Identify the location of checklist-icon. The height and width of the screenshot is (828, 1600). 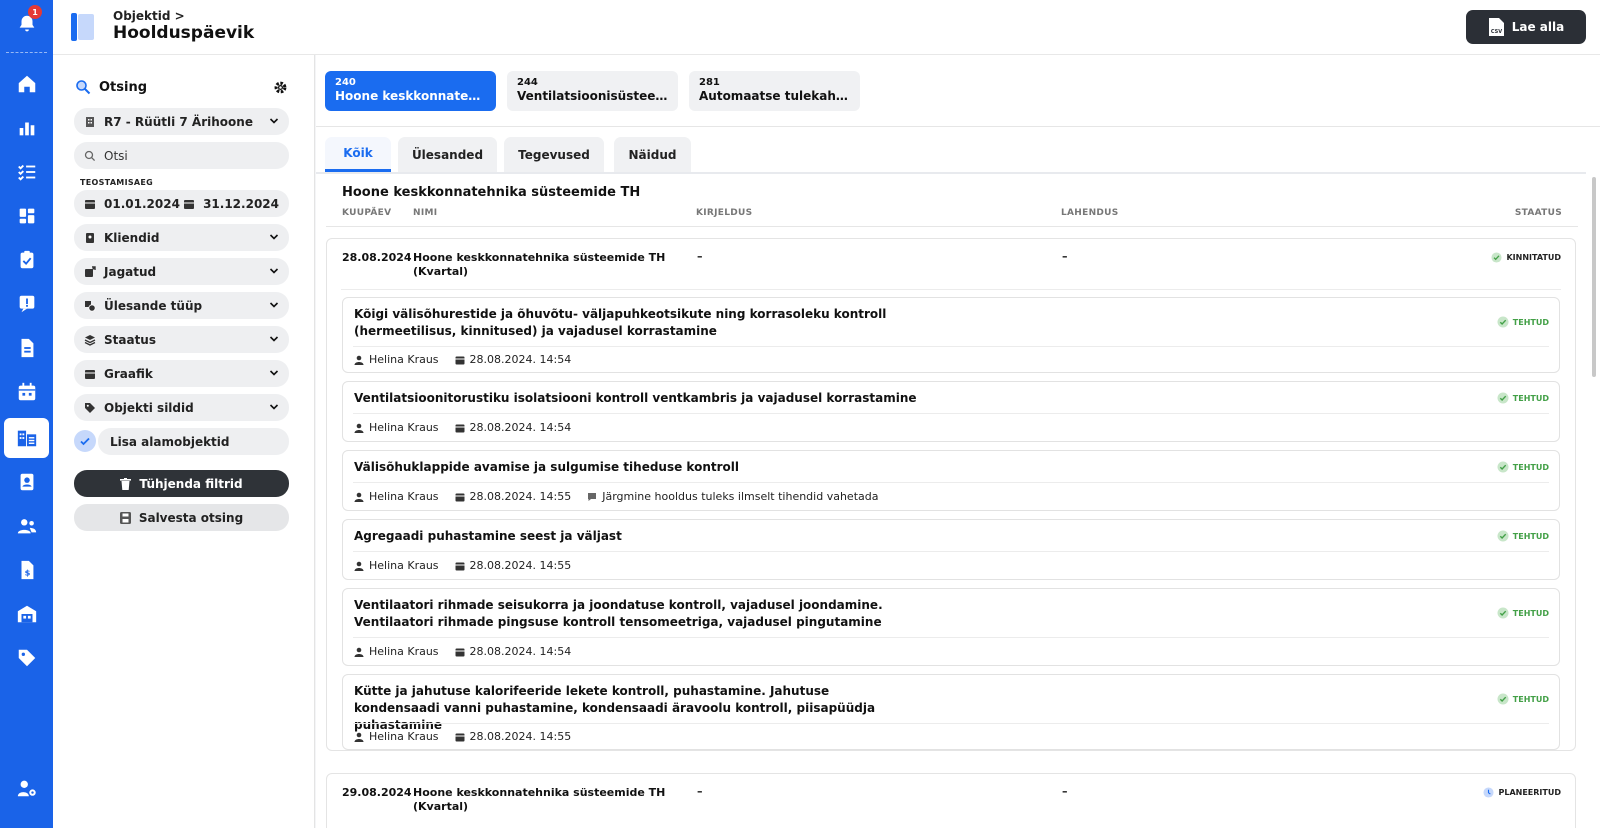
(26, 172).